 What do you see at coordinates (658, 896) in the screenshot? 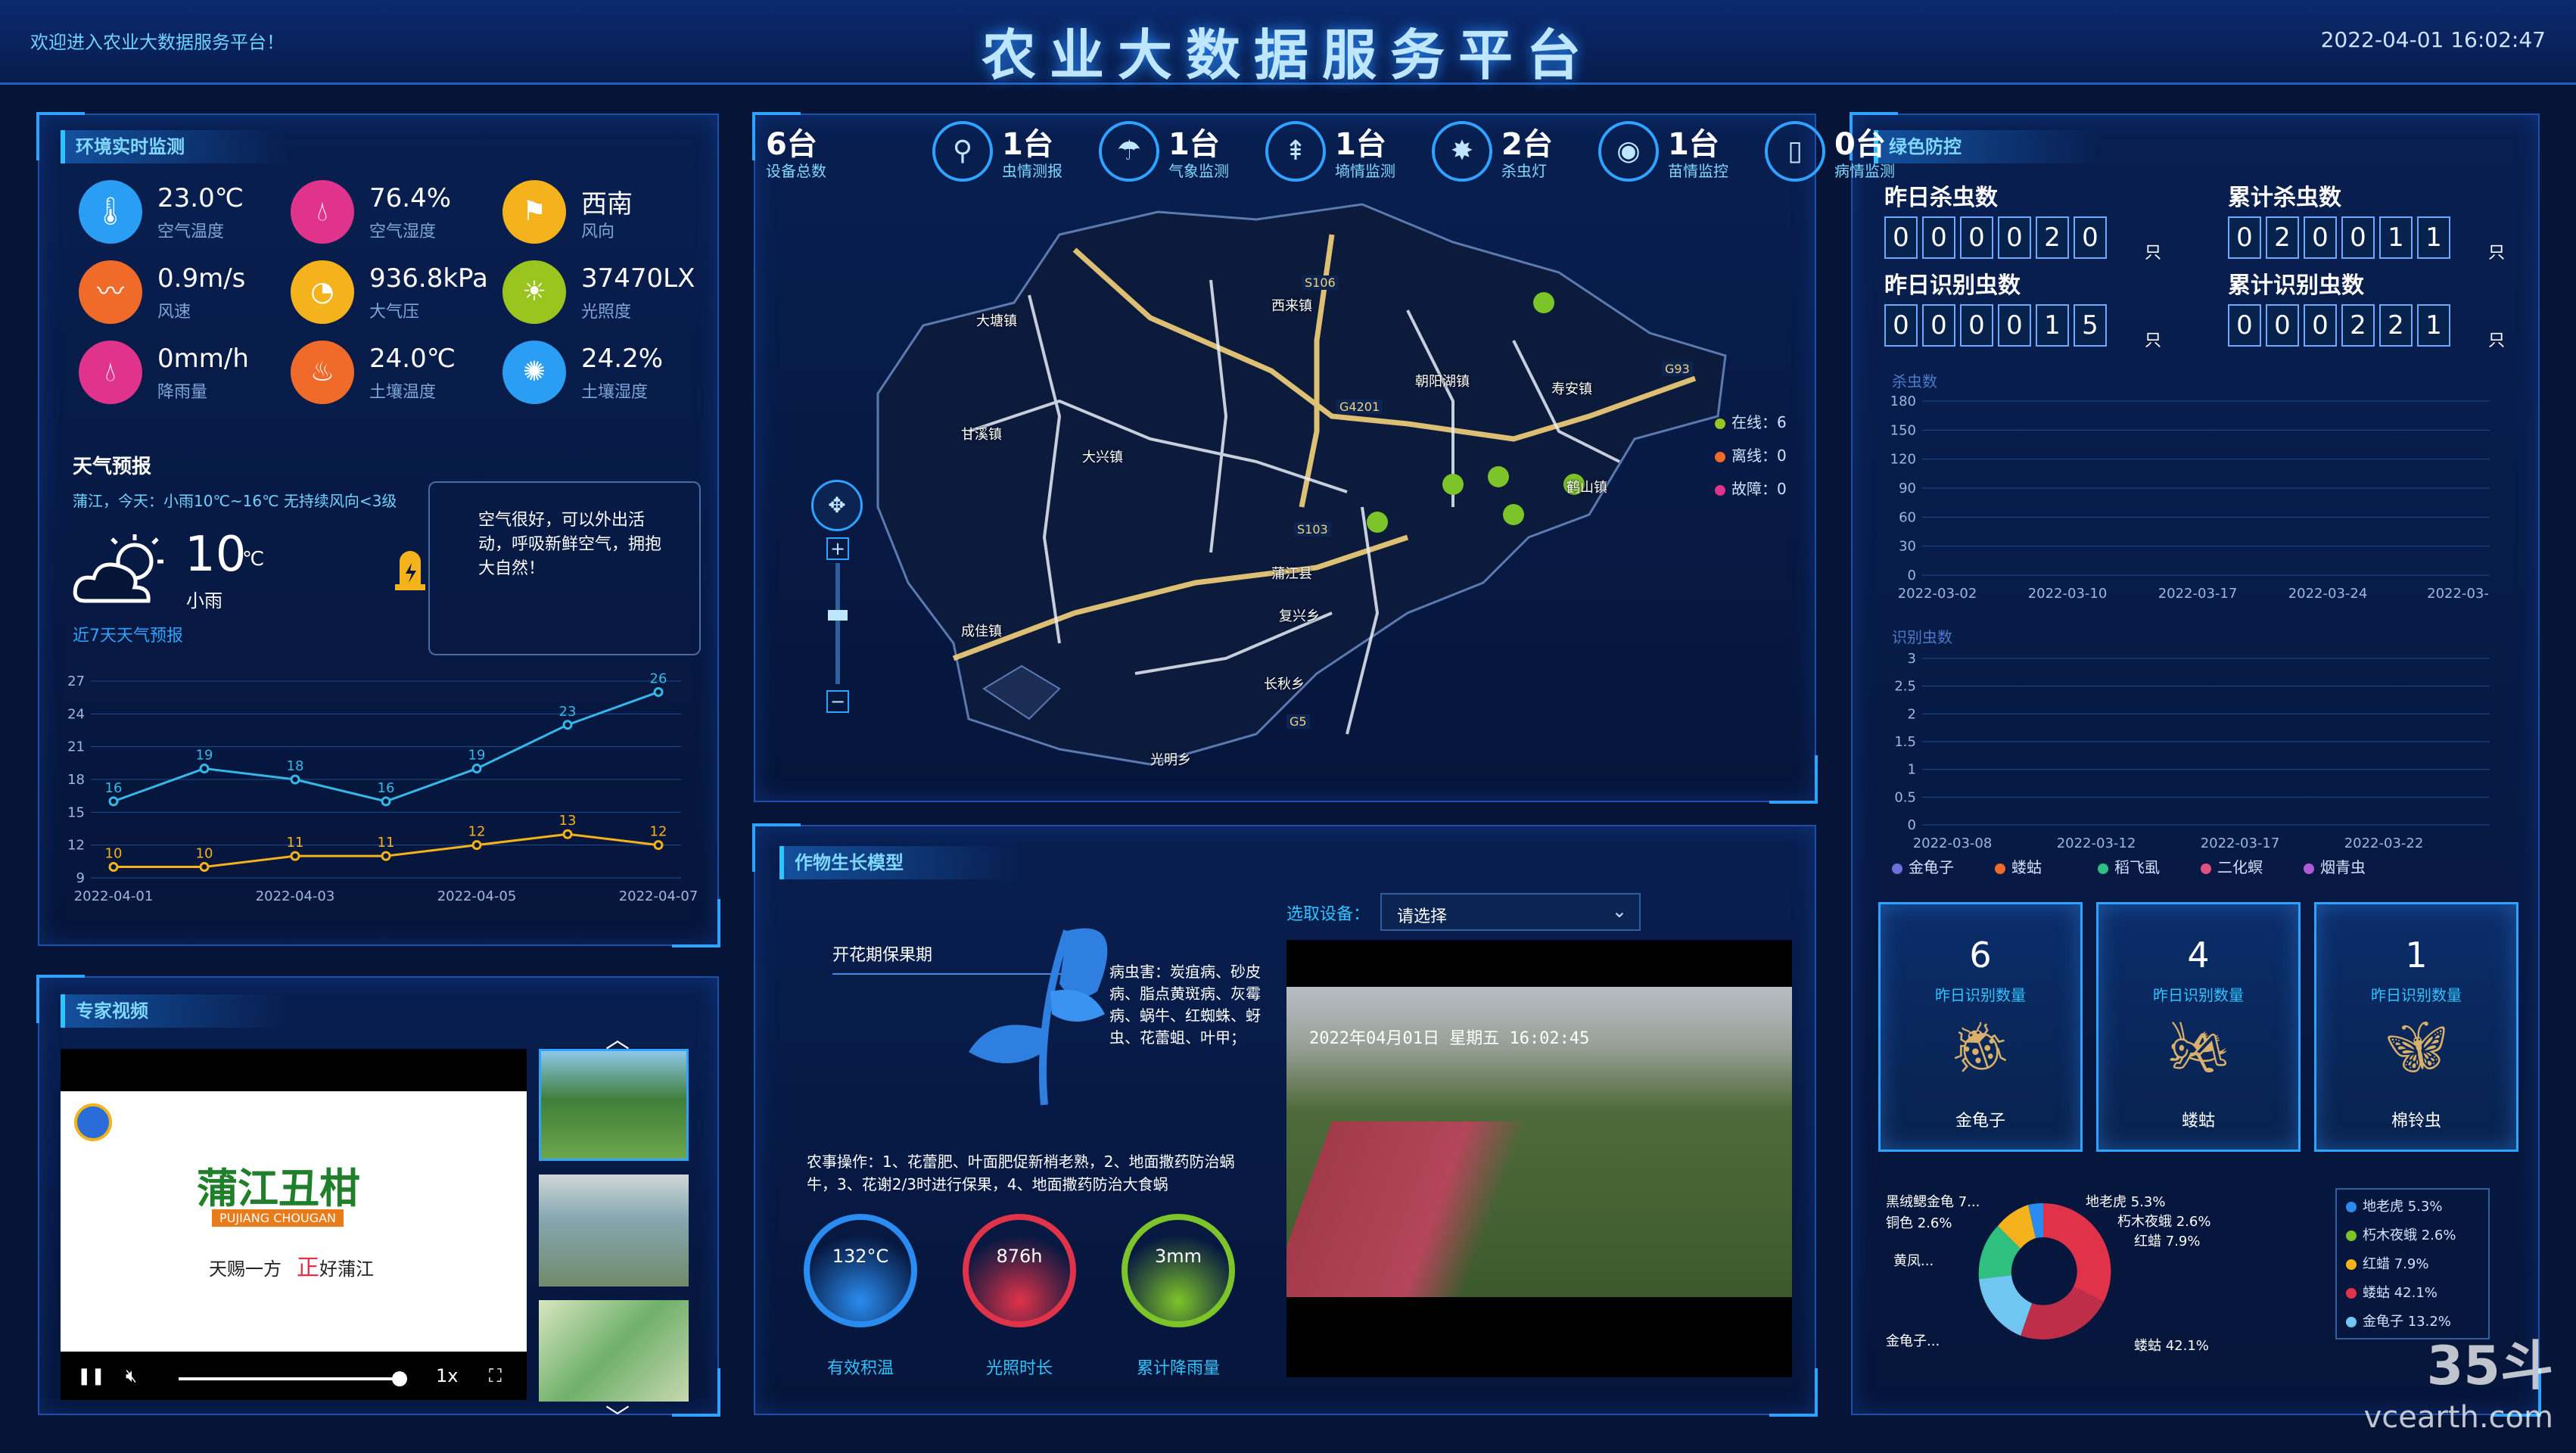
I see `x-tick-label: 2022-04-07` at bounding box center [658, 896].